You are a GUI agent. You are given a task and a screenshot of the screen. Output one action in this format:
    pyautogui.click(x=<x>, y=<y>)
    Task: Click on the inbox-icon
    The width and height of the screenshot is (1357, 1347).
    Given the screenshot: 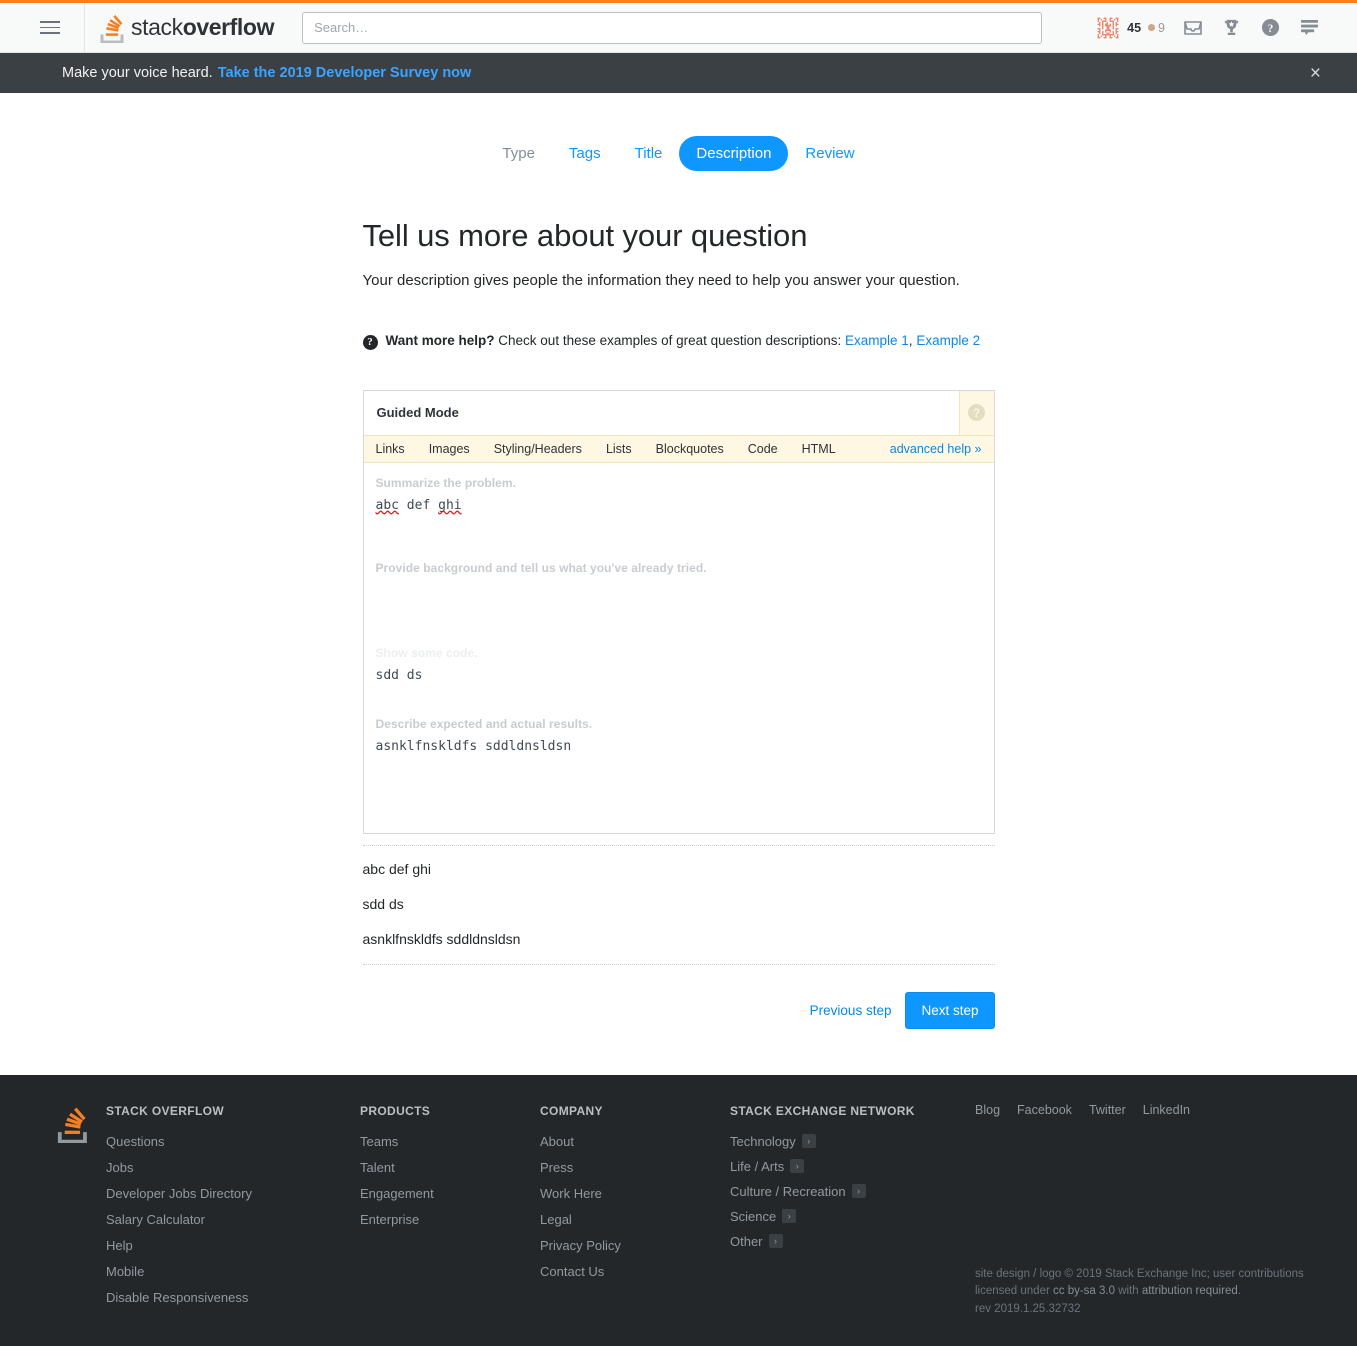 What is the action you would take?
    pyautogui.click(x=1192, y=28)
    